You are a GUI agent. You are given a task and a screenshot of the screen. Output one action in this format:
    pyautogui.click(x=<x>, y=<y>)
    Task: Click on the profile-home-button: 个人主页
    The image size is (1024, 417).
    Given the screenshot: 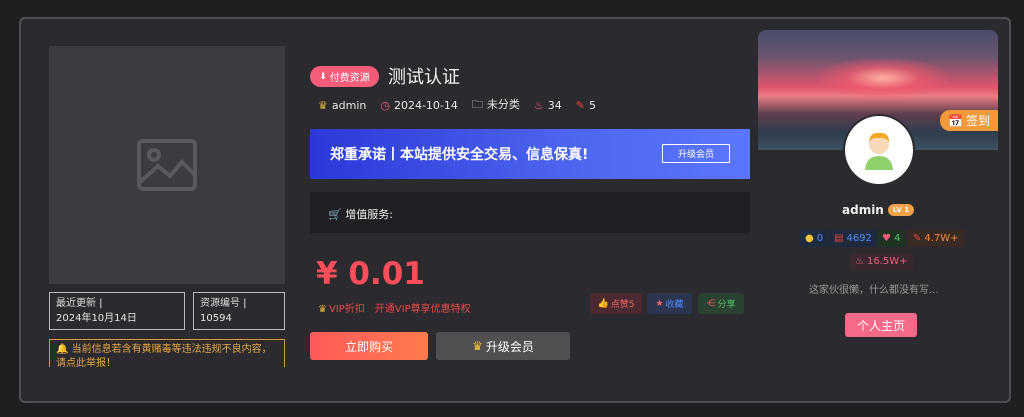 What is the action you would take?
    pyautogui.click(x=881, y=325)
    